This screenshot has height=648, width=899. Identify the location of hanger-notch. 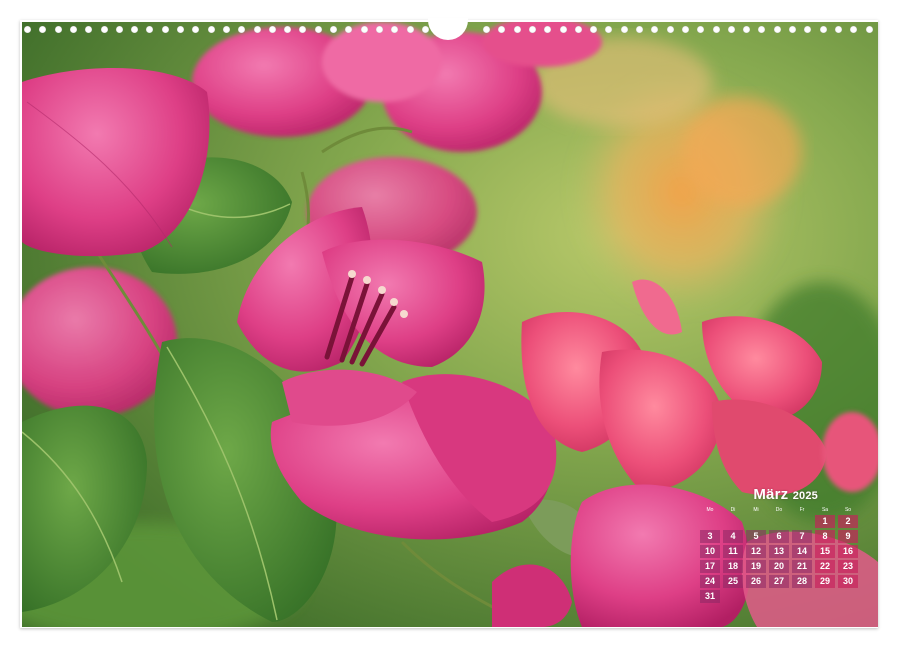
(448, 29).